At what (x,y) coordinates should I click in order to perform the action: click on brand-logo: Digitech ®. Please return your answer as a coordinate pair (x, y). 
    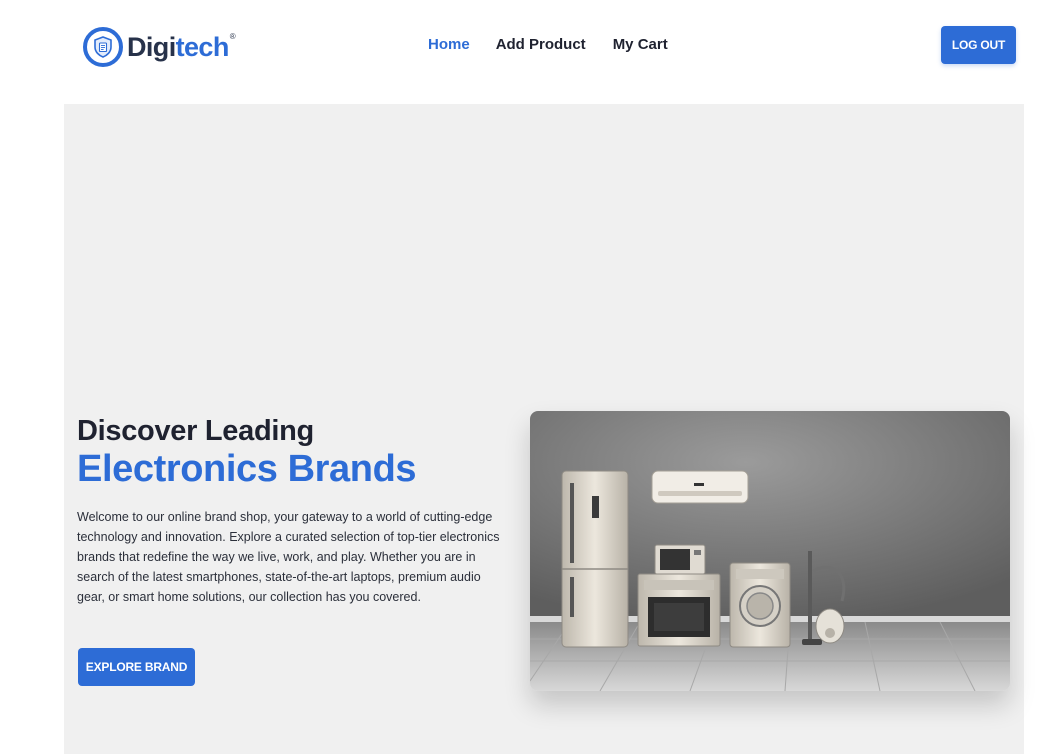
    Looking at the image, I should click on (159, 47).